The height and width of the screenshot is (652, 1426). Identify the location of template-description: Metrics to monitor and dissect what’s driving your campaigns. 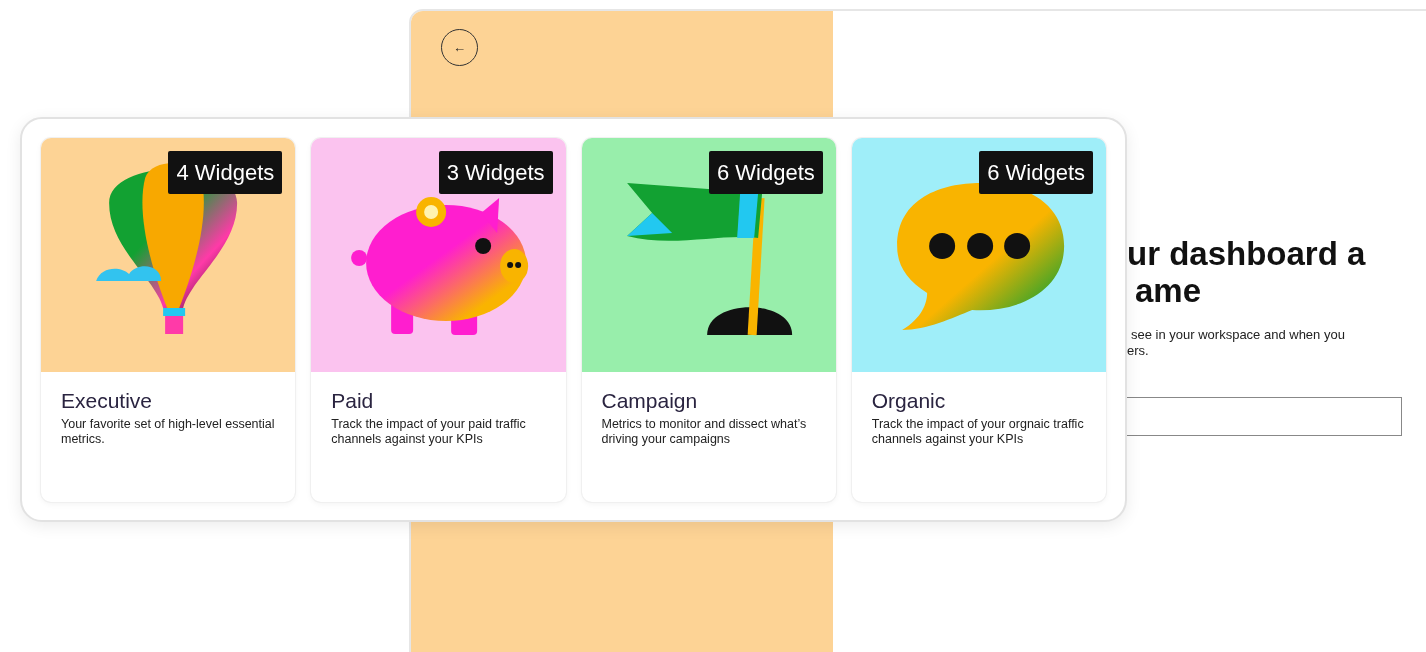
(704, 432).